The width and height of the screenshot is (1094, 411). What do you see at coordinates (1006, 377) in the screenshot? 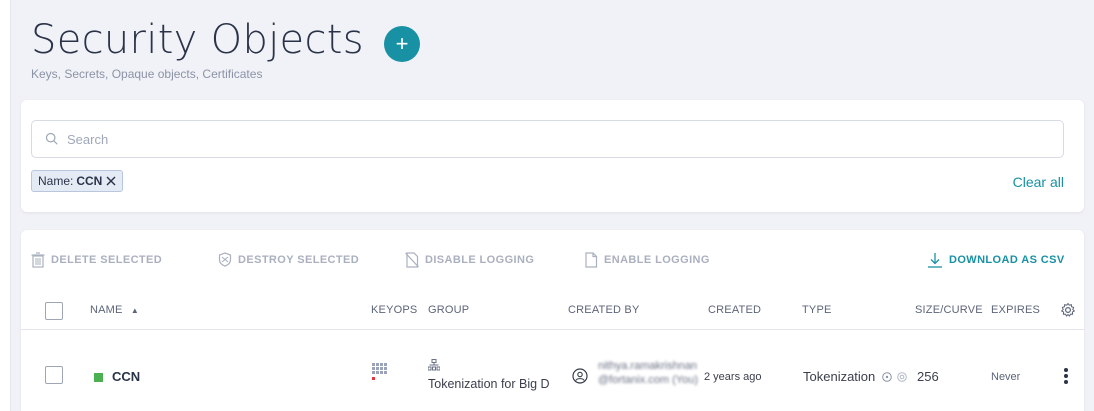
I see `row-expires: Never` at bounding box center [1006, 377].